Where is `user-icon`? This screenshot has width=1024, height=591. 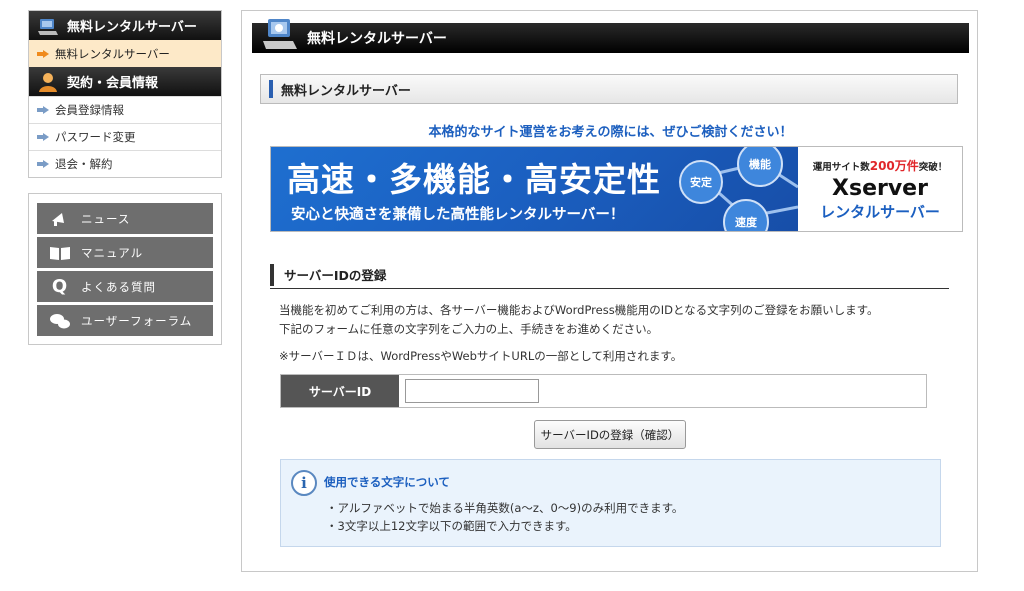
user-icon is located at coordinates (48, 82).